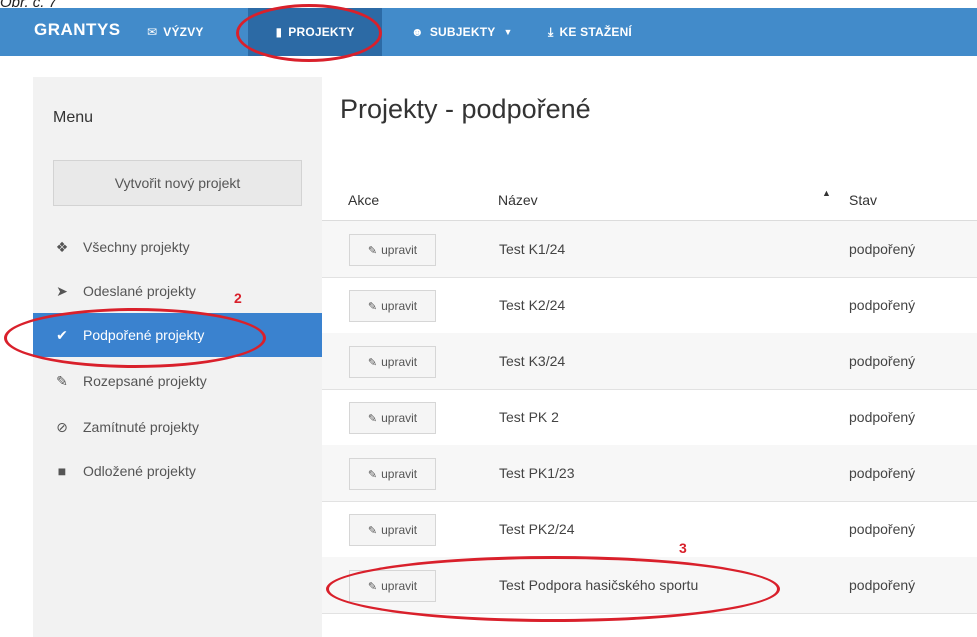 The image size is (977, 637). What do you see at coordinates (863, 200) in the screenshot?
I see `column-header-stav: Stav` at bounding box center [863, 200].